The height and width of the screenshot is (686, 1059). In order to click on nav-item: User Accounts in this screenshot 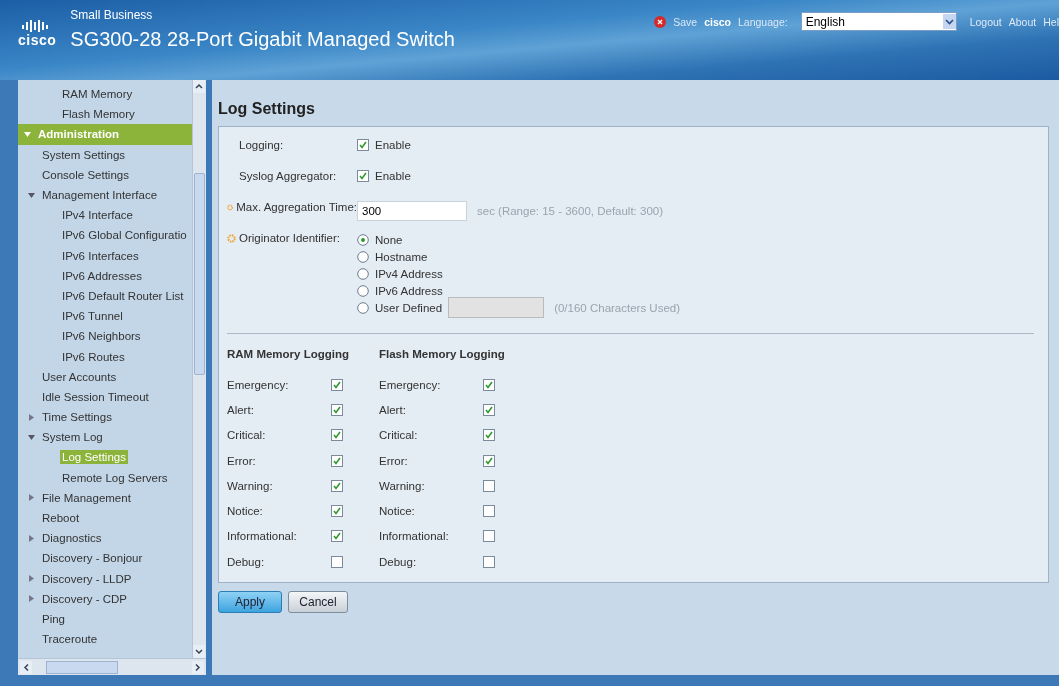, I will do `click(79, 376)`.